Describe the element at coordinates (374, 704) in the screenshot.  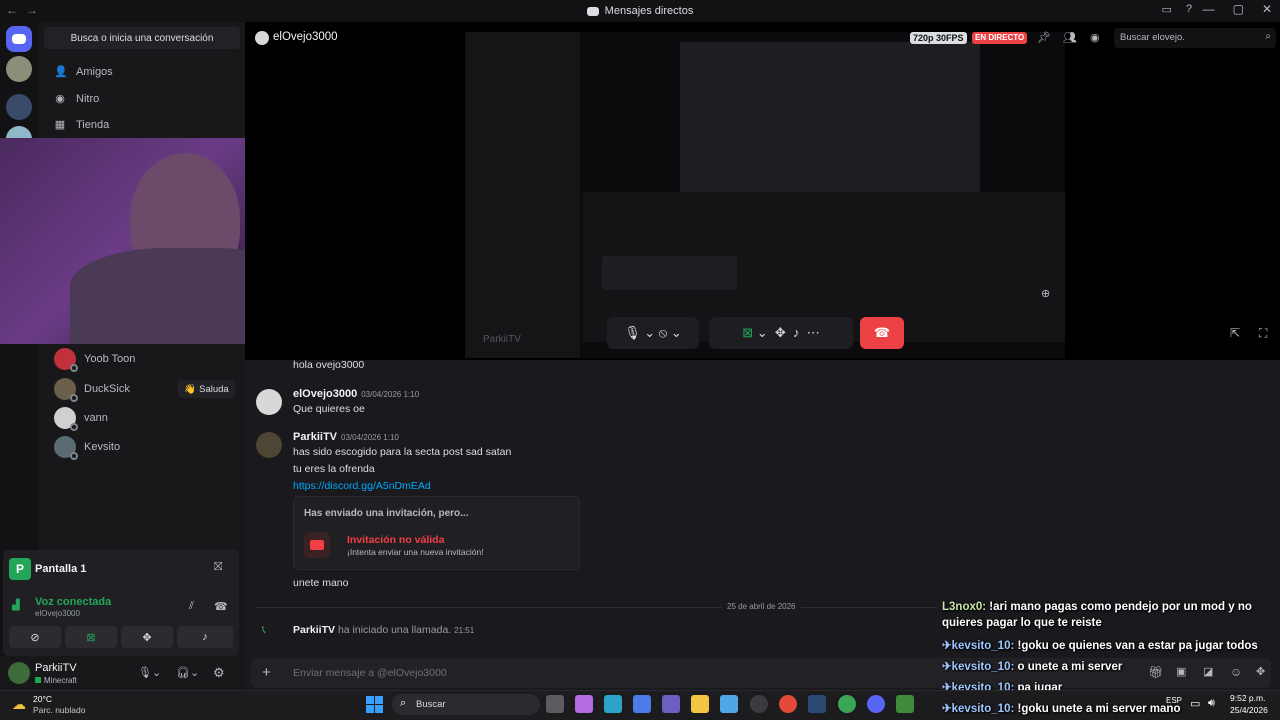
I see `start-button` at that location.